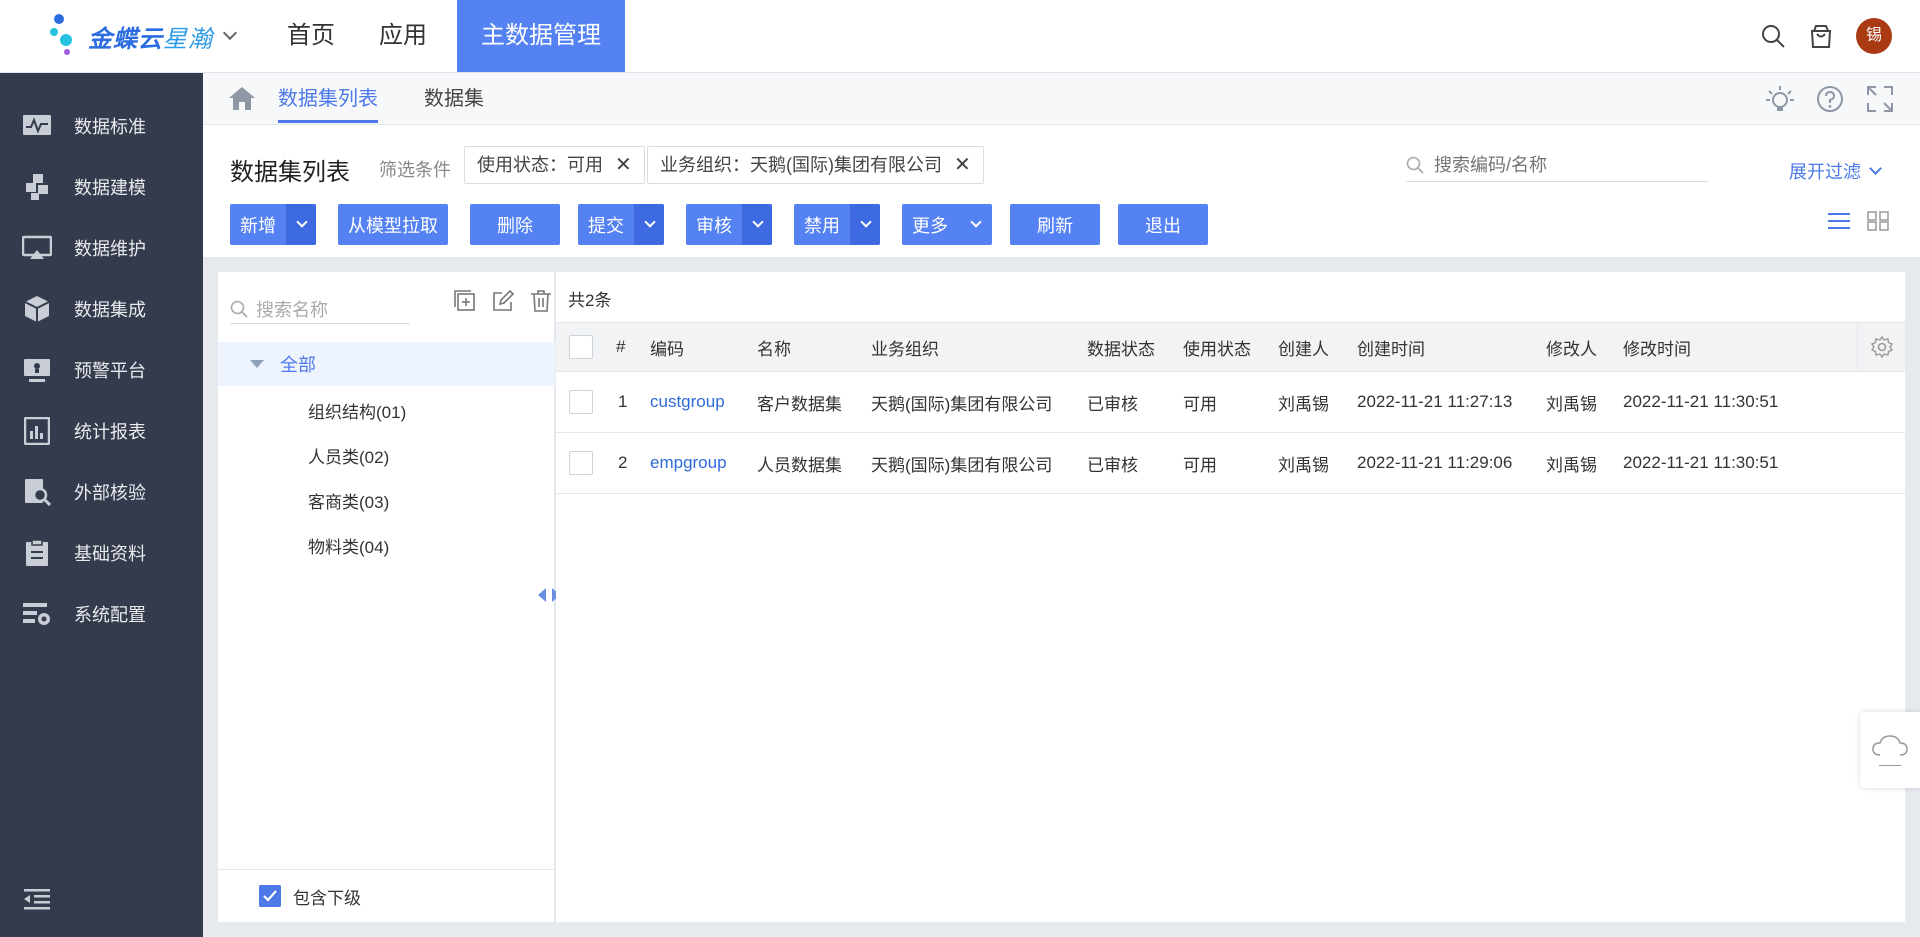  What do you see at coordinates (714, 225) in the screenshot?
I see `audit-button: 审核` at bounding box center [714, 225].